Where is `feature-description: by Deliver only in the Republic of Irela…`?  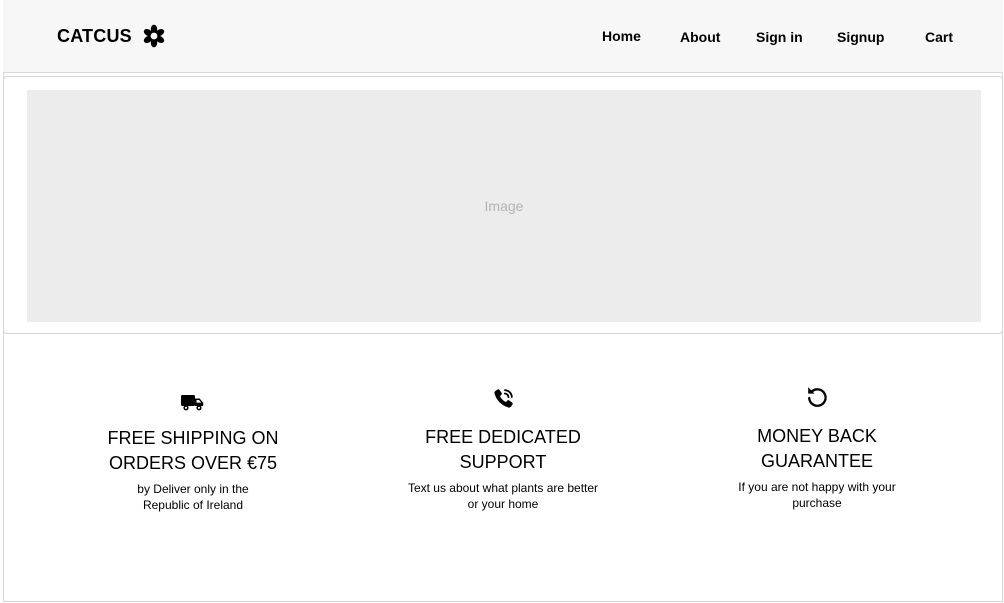 feature-description: by Deliver only in the Republic of Irela… is located at coordinates (193, 497).